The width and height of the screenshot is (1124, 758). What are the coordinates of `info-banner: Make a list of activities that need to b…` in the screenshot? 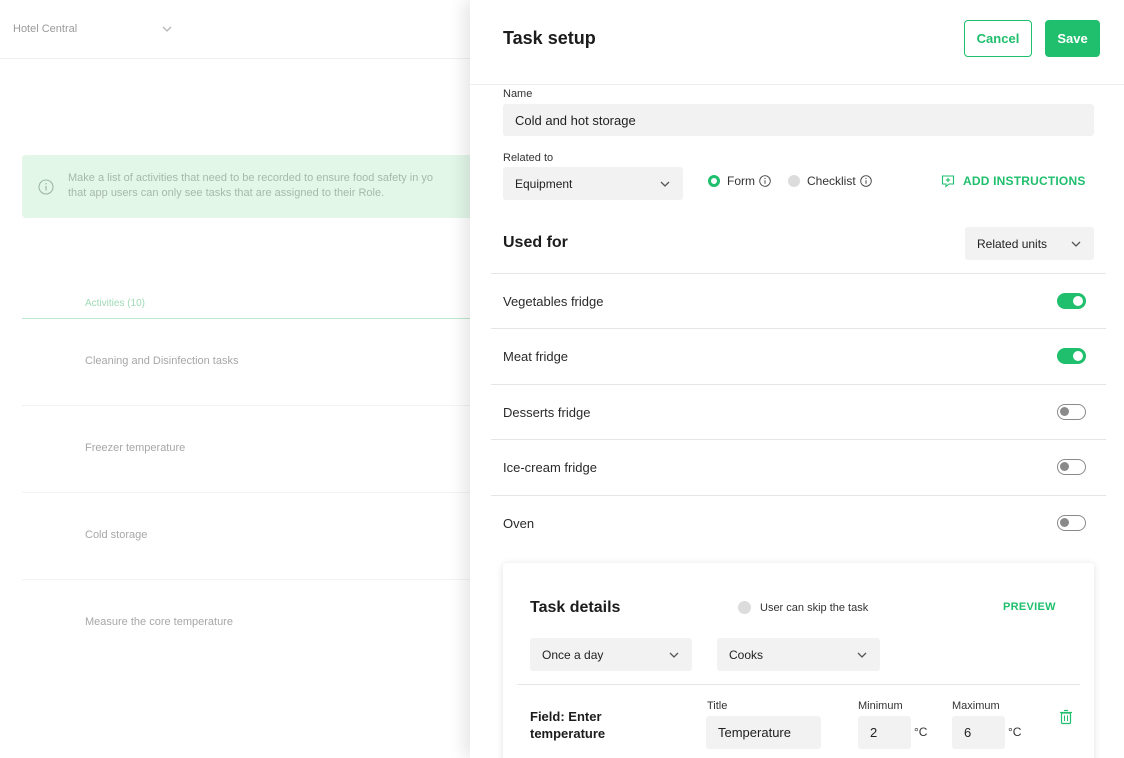 It's located at (252, 186).